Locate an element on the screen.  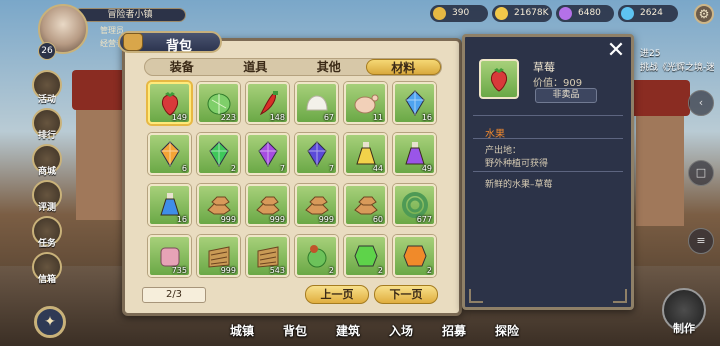
resource-value: 6480 is located at coordinates (589, 13).